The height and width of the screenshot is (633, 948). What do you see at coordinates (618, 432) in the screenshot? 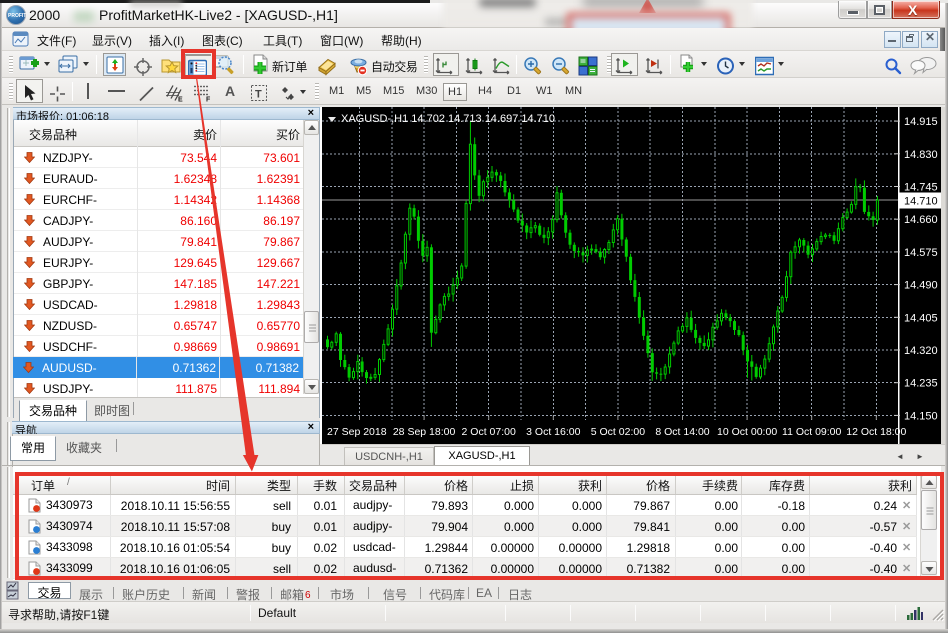
I see `svg-text: 5 Oct 02:00` at bounding box center [618, 432].